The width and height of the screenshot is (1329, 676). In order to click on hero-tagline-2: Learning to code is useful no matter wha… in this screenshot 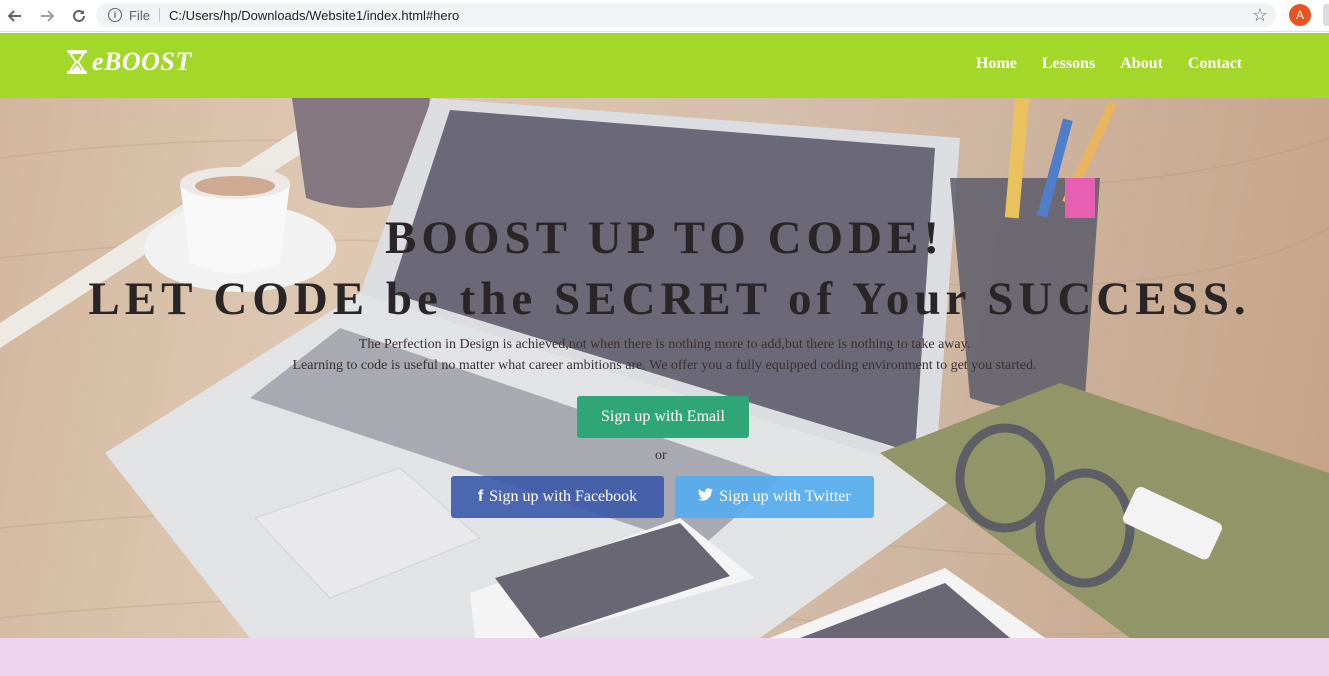, I will do `click(664, 365)`.